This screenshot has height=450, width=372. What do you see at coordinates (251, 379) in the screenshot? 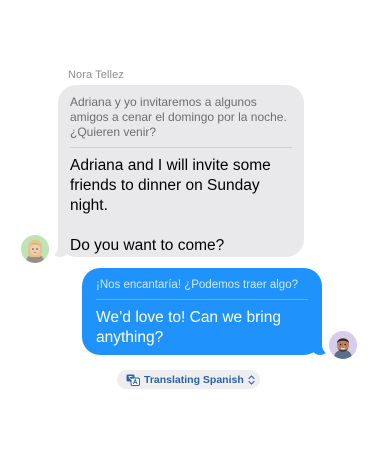
I see `chevron-up-down-icon` at bounding box center [251, 379].